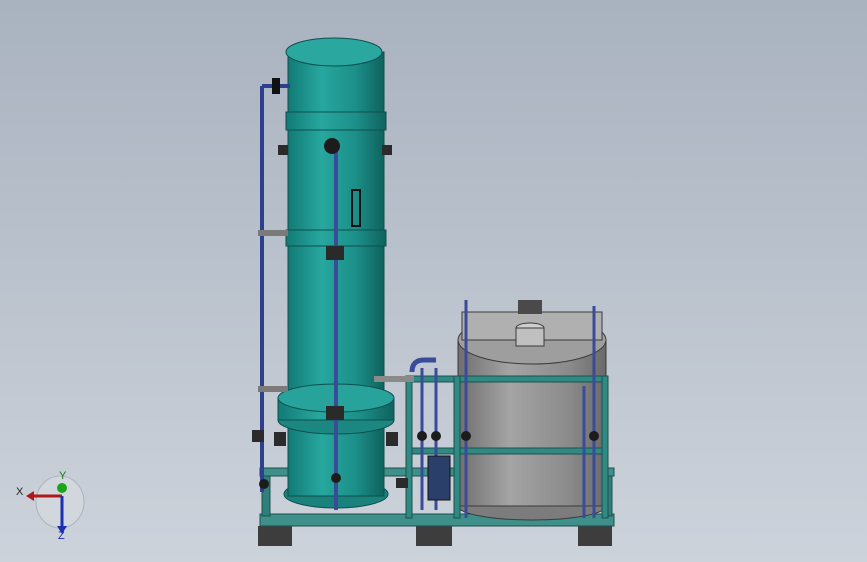 The height and width of the screenshot is (562, 867). I want to click on y-axis-dot, so click(62, 488).